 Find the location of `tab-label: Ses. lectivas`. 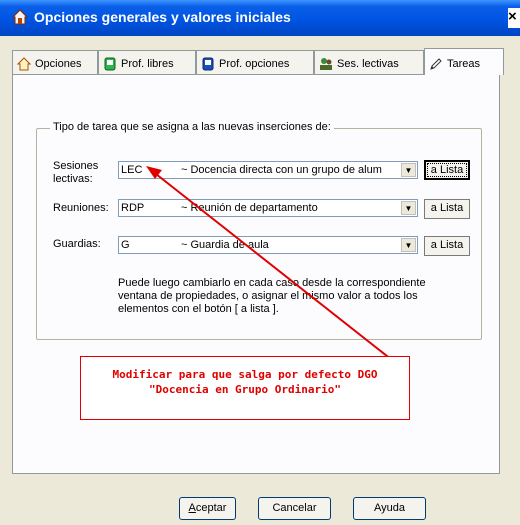

tab-label: Ses. lectivas is located at coordinates (368, 64).